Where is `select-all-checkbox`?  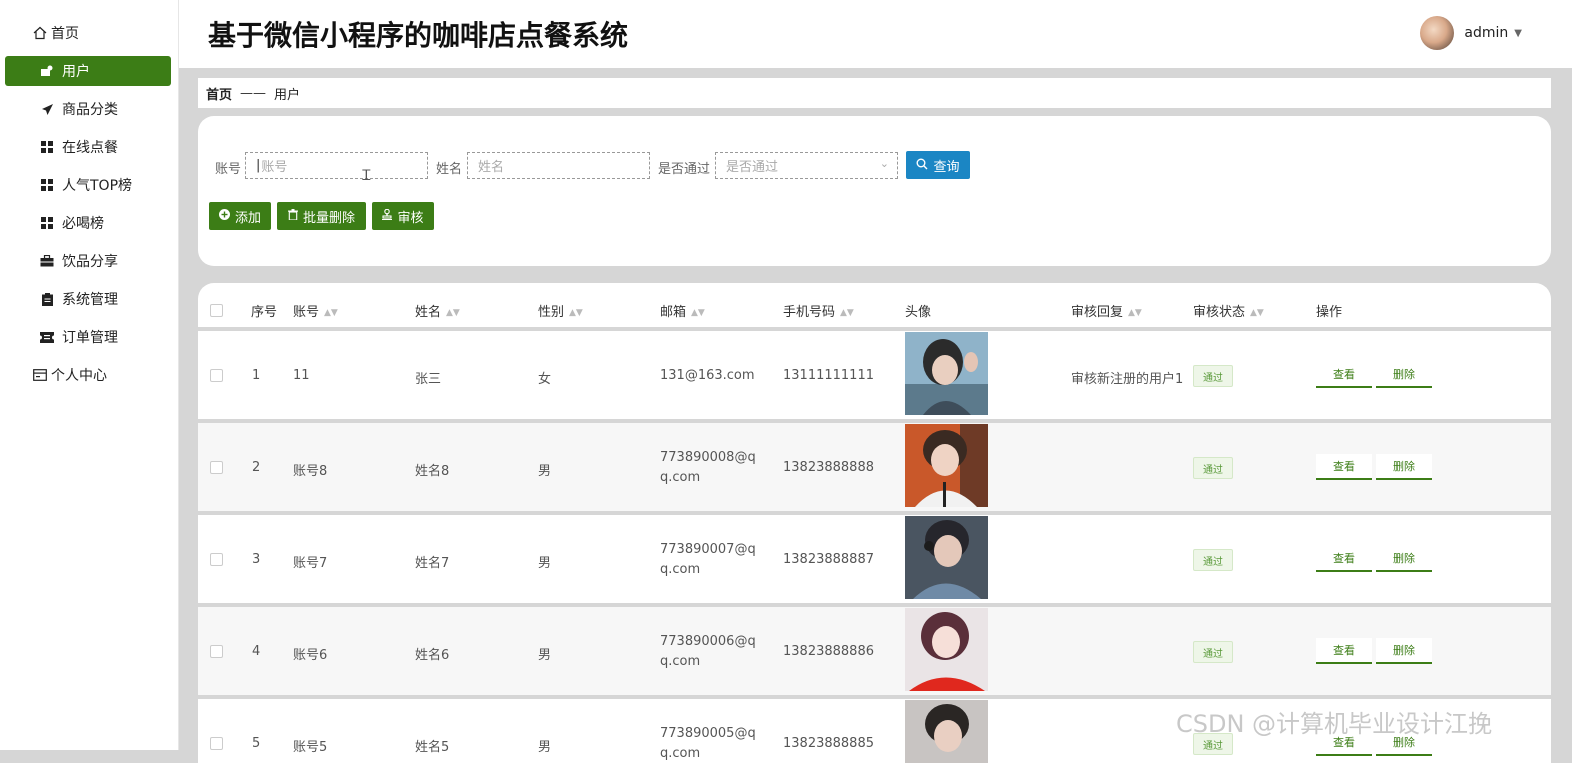 select-all-checkbox is located at coordinates (216, 310).